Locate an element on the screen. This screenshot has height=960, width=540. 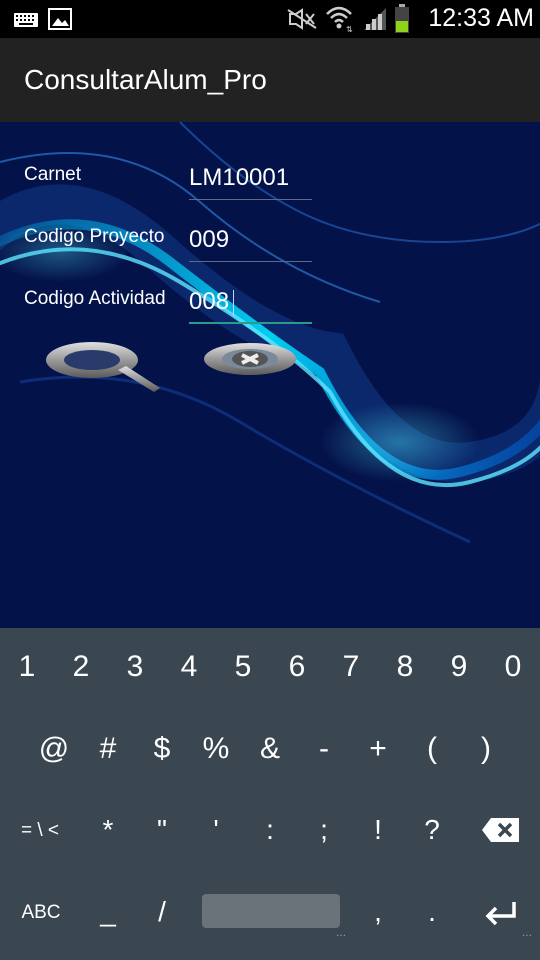
key-colon: : is located at coordinates (270, 830).